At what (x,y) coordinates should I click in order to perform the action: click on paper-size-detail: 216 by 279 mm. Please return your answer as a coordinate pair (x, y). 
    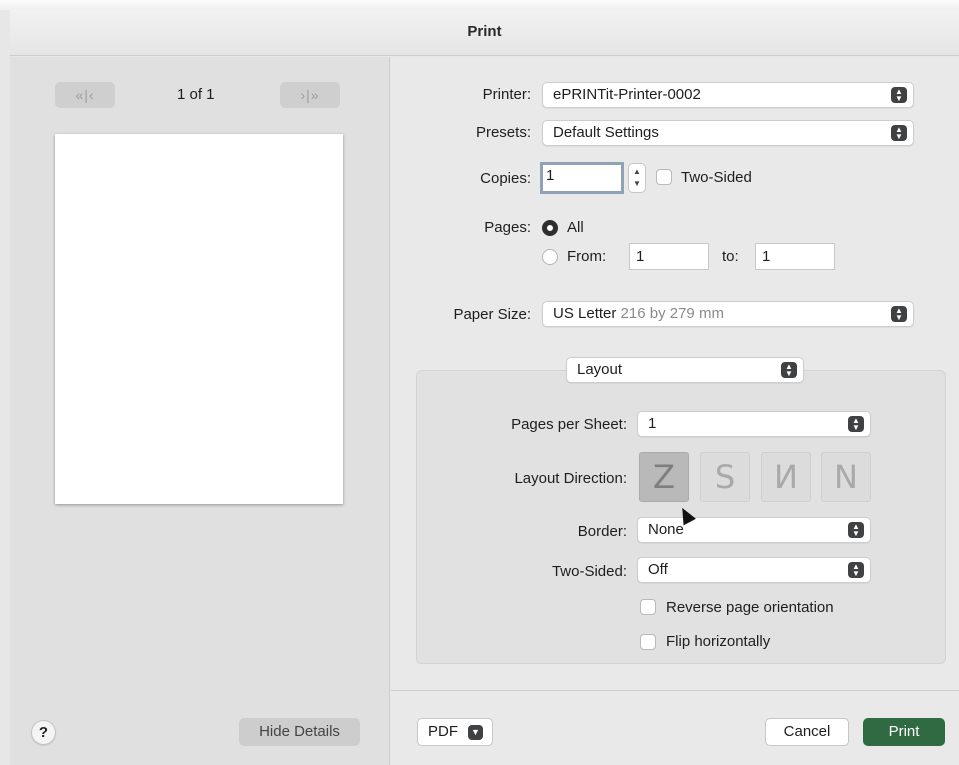
    Looking at the image, I should click on (672, 313).